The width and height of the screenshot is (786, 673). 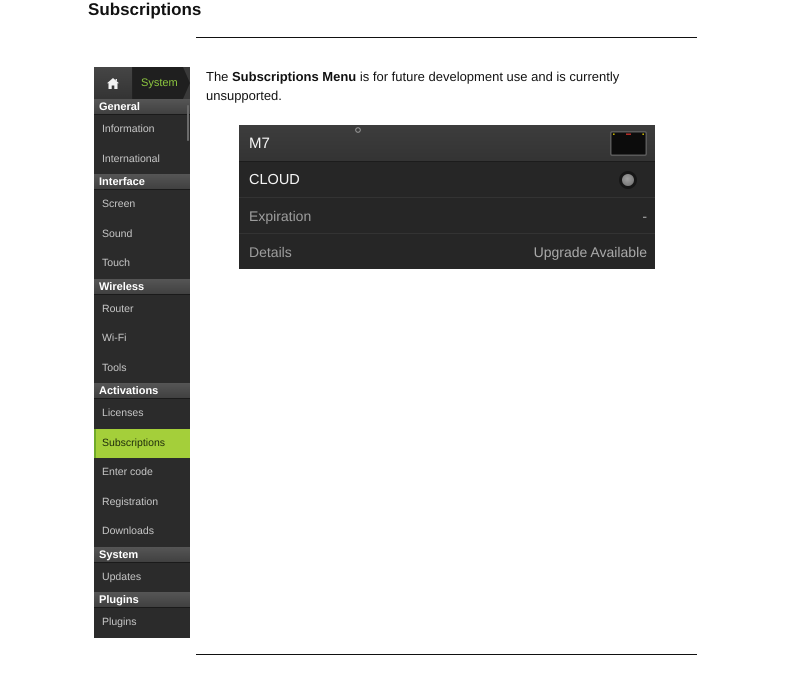 I want to click on row-value: -, so click(x=644, y=216).